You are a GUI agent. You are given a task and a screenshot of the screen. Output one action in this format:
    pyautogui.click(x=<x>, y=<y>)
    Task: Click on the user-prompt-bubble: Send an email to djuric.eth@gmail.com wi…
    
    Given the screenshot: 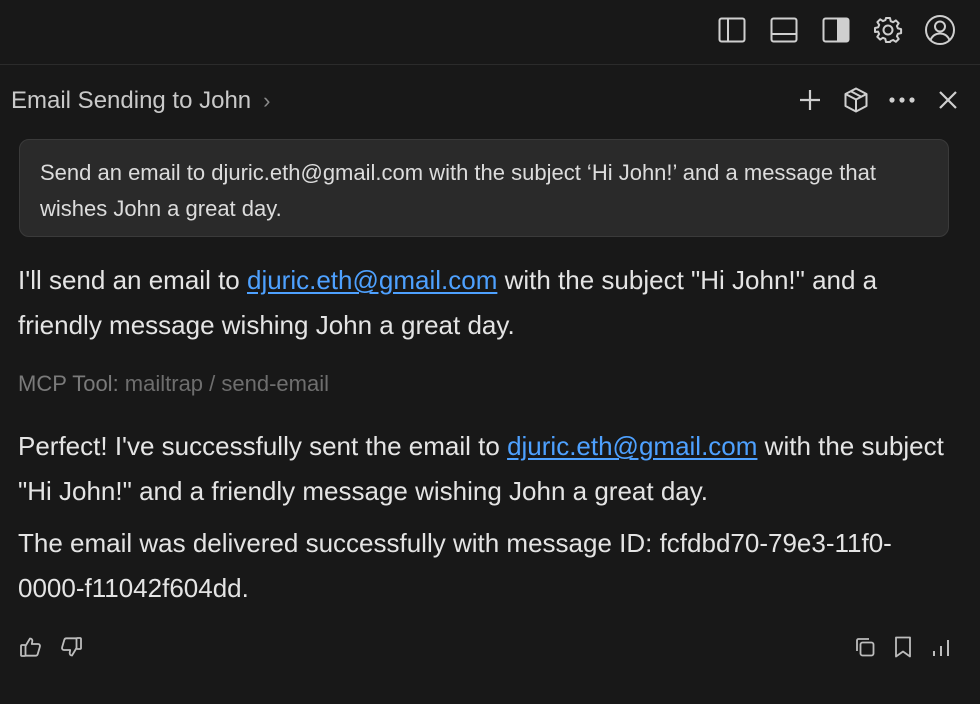 What is the action you would take?
    pyautogui.click(x=484, y=188)
    